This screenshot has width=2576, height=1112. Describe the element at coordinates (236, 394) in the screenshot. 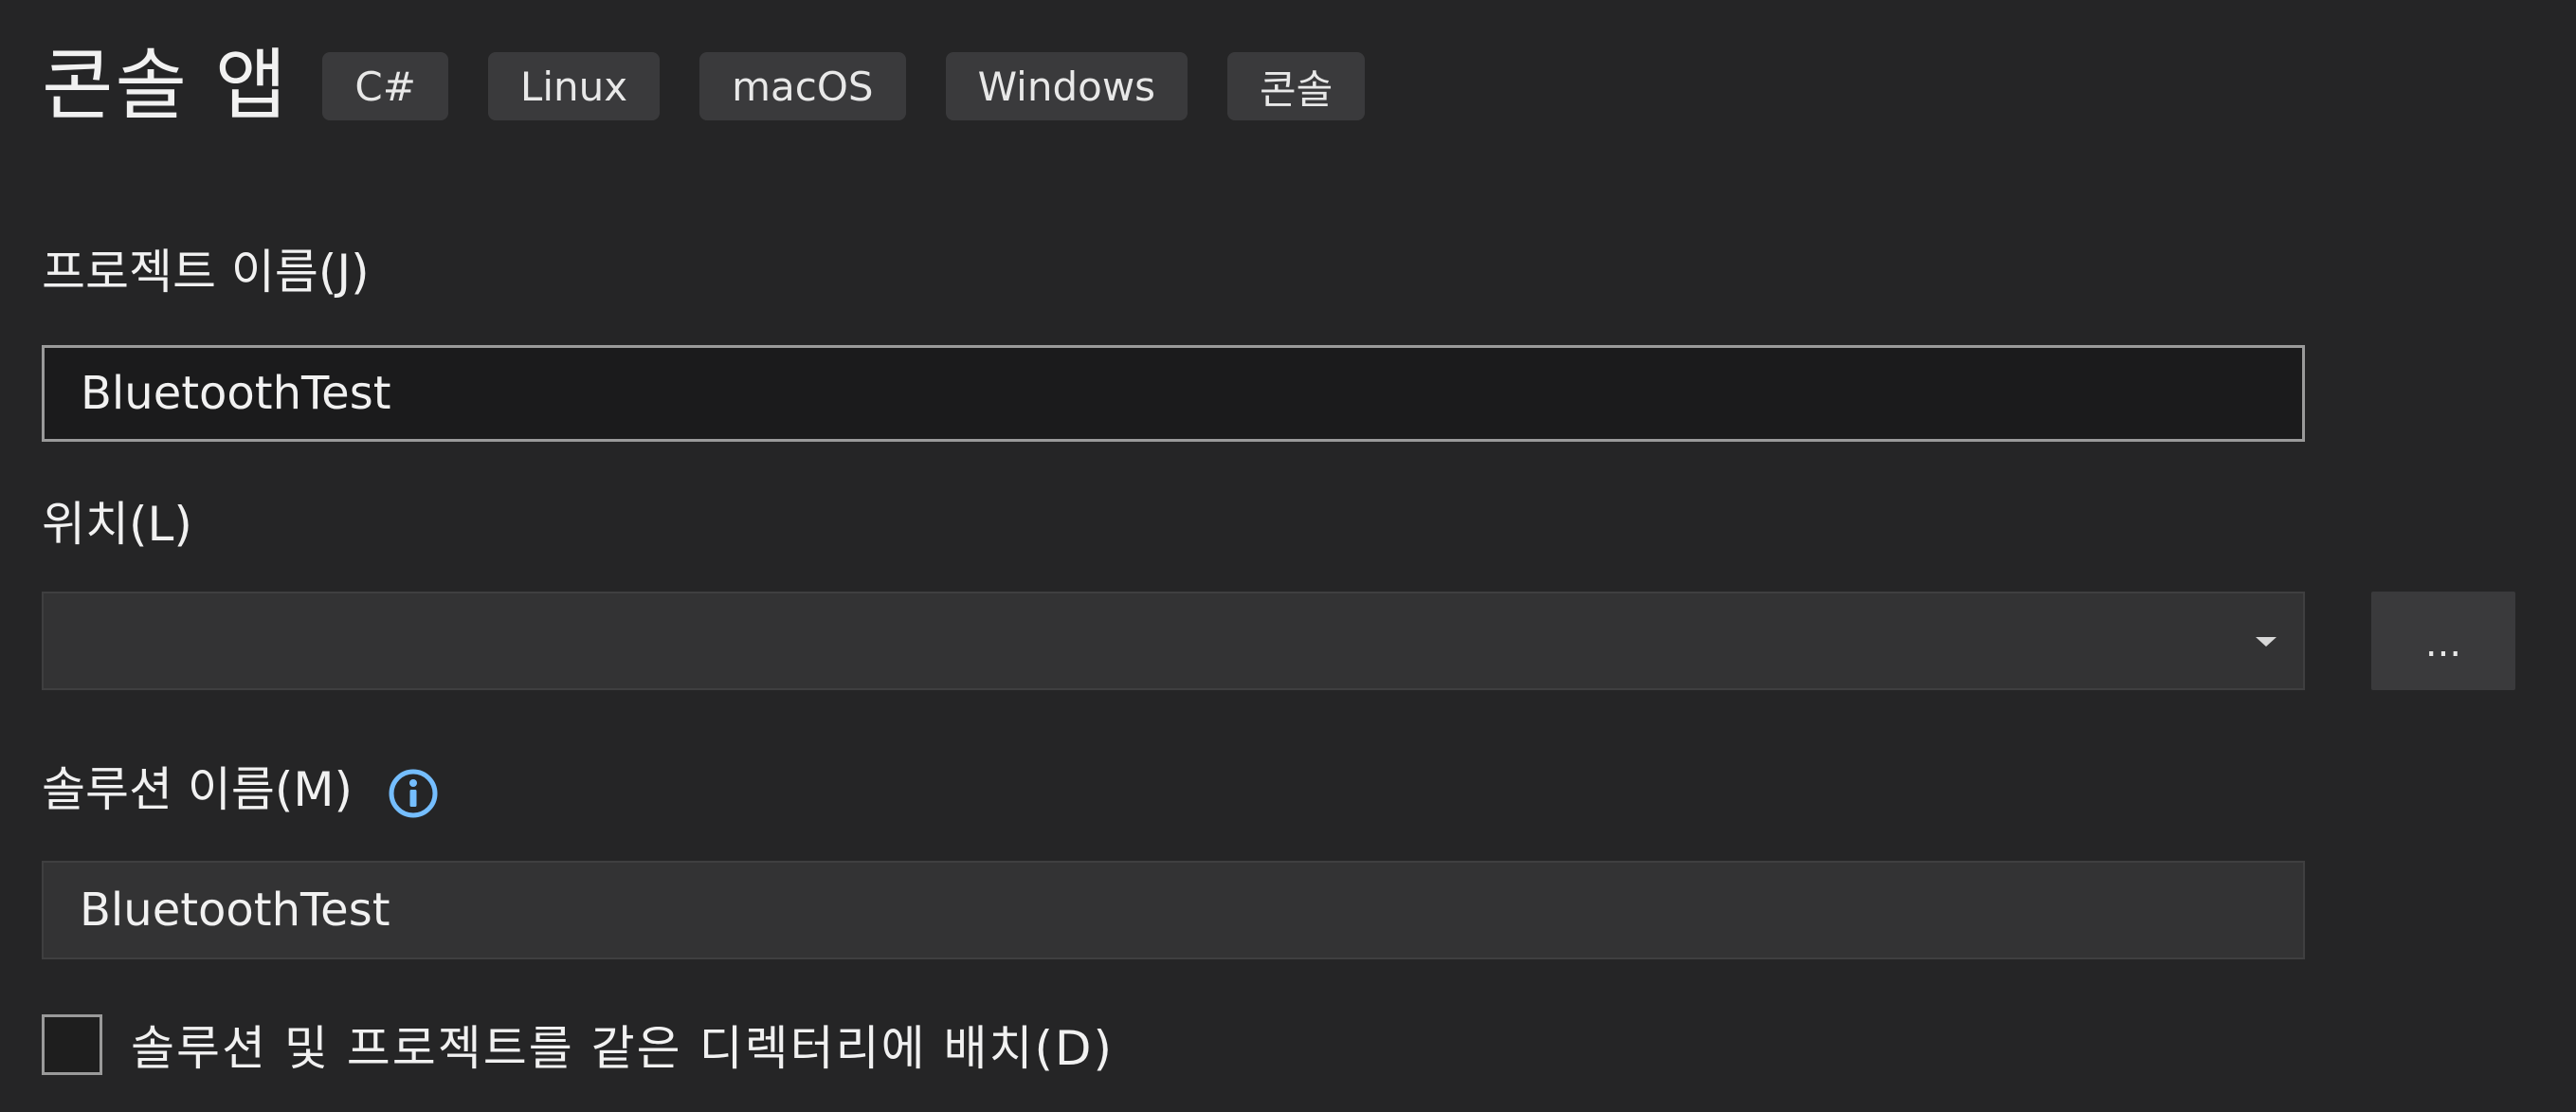

I see `project-name-value: BluetoothTest` at that location.